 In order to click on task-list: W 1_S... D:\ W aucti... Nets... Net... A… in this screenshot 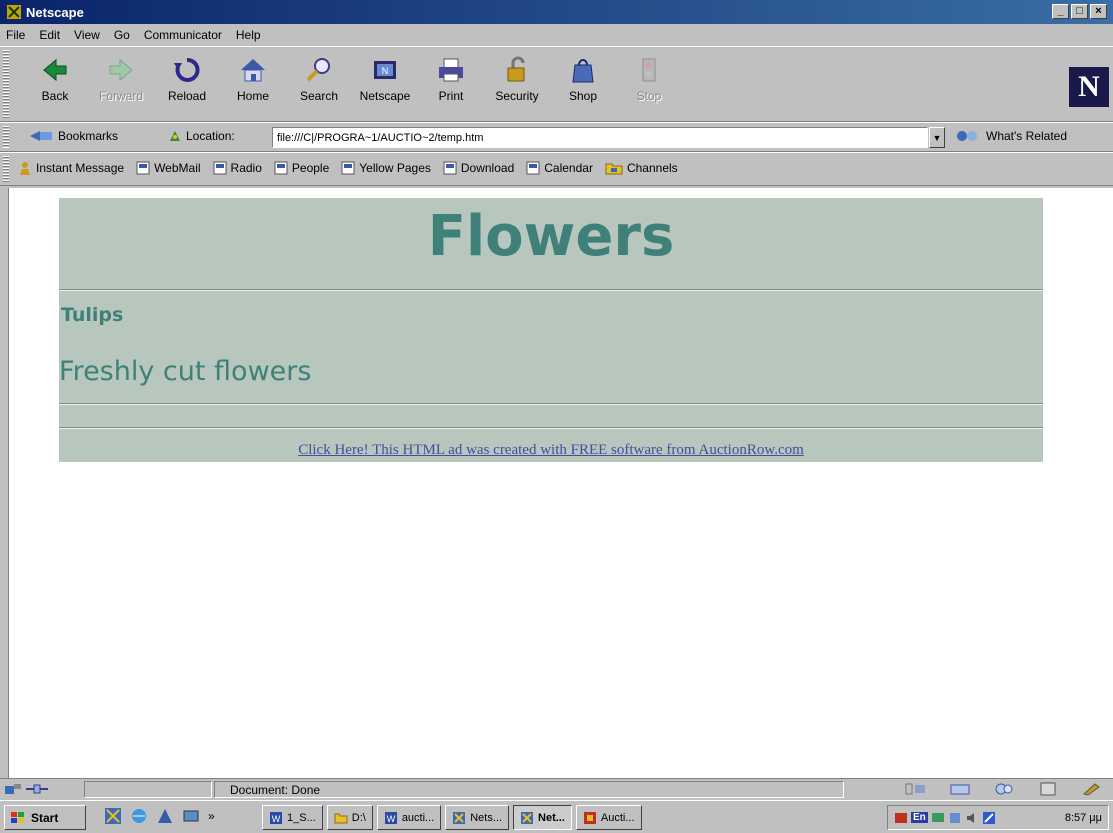, I will do `click(452, 817)`.